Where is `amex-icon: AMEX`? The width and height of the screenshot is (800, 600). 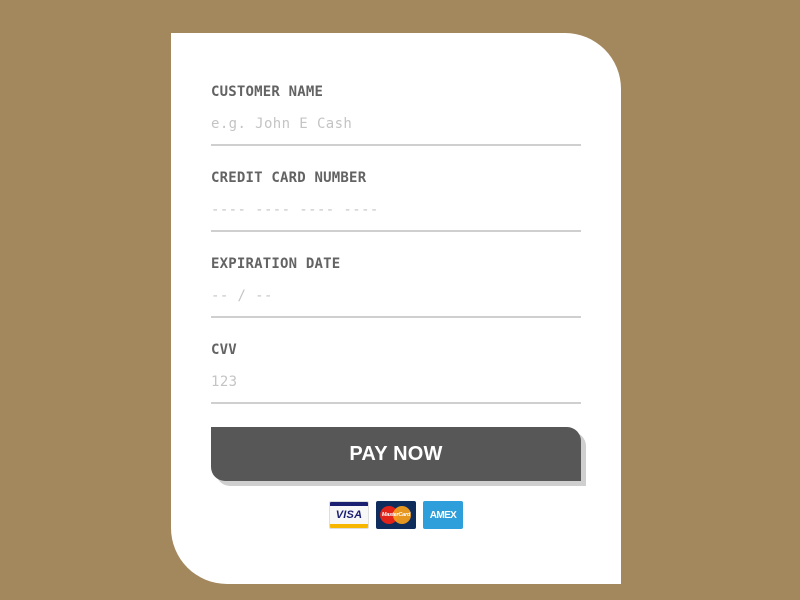
amex-icon: AMEX is located at coordinates (443, 515).